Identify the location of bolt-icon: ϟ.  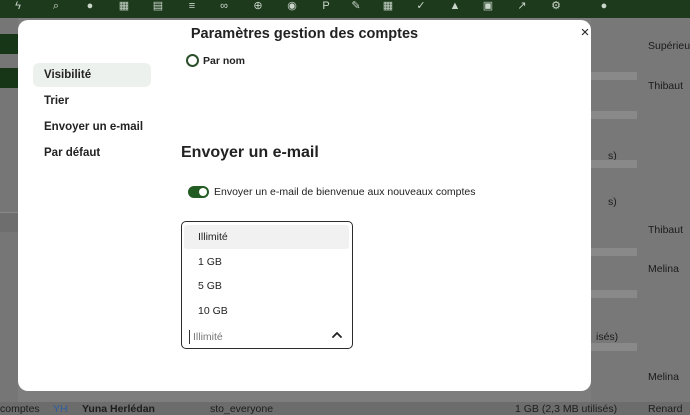
(18, 6).